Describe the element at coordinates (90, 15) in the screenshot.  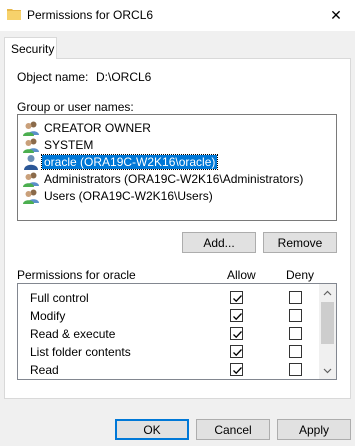
I see `window-title: Permissions for ORCL6` at that location.